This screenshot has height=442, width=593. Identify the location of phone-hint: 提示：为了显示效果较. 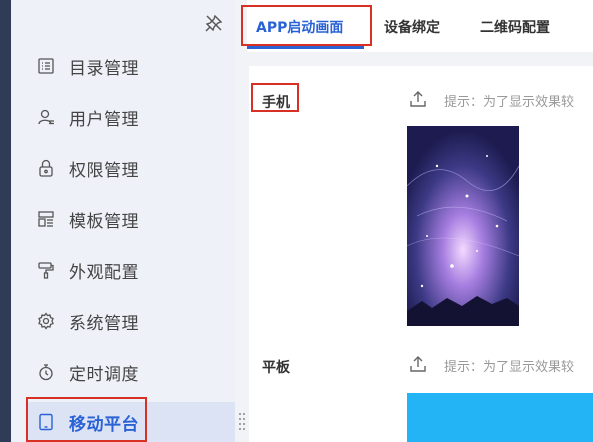
(509, 102).